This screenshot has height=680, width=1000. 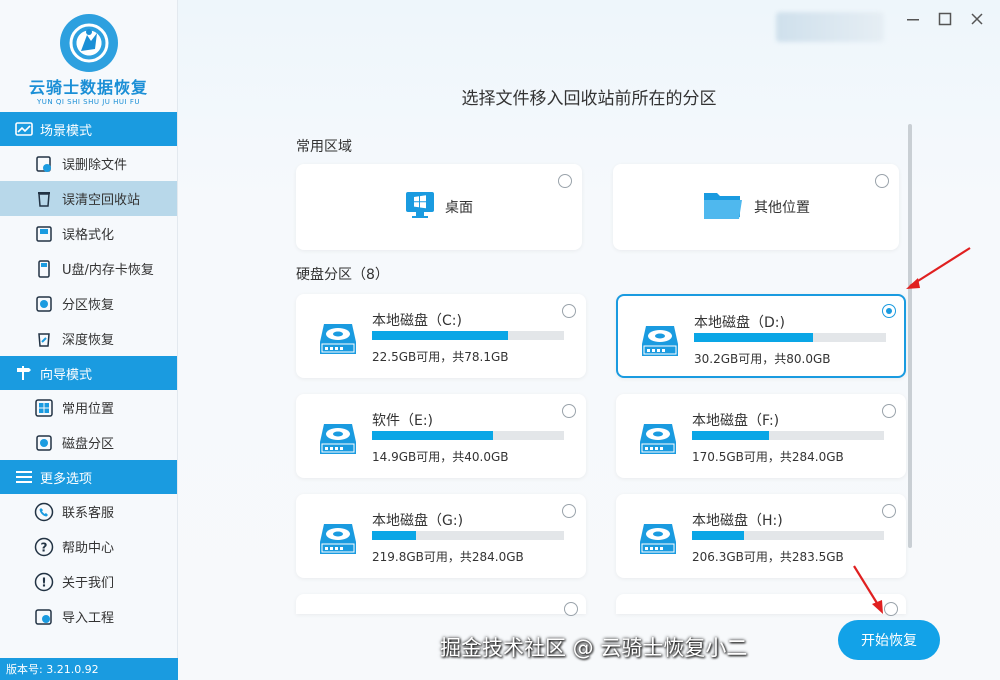 I want to click on version-label: 版本号: 3.21.0.92, so click(x=89, y=669).